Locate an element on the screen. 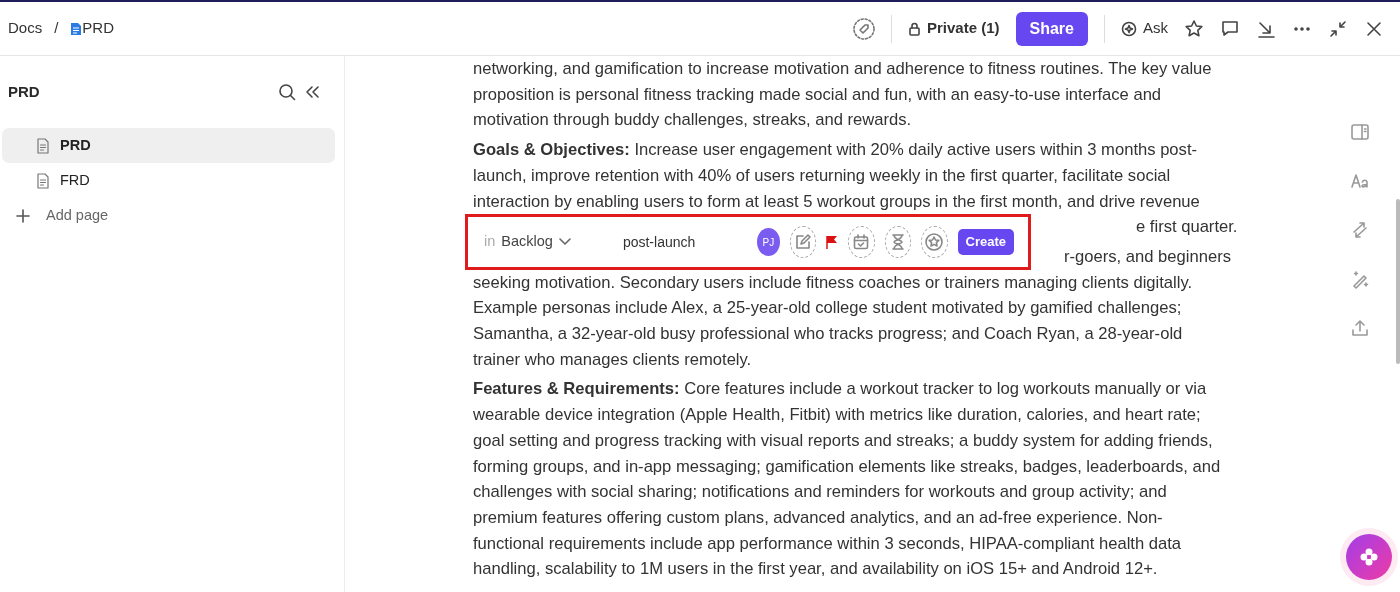  edit-icon is located at coordinates (802, 242).